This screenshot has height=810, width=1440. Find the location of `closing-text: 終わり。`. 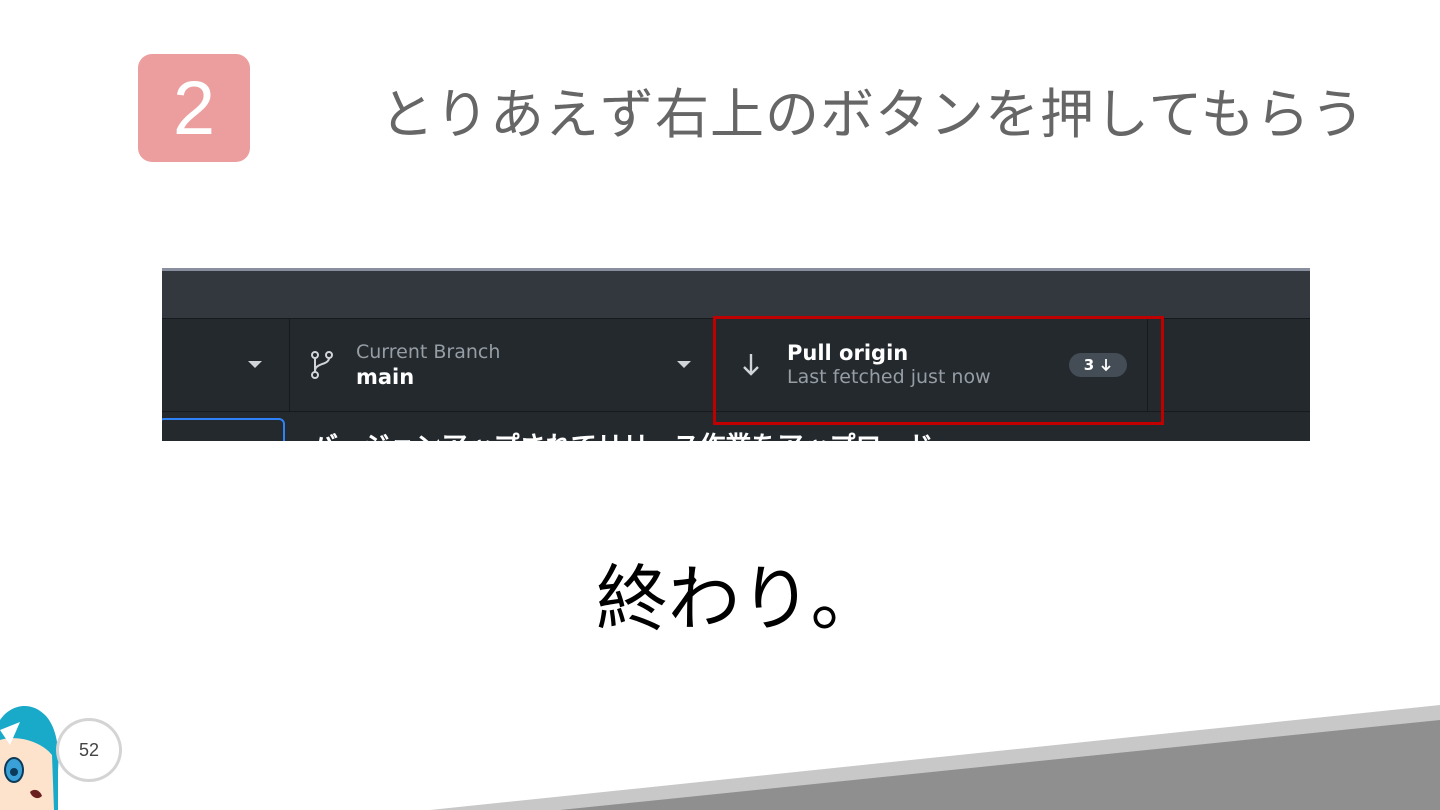

closing-text: 終わり。 is located at coordinates (739, 599).